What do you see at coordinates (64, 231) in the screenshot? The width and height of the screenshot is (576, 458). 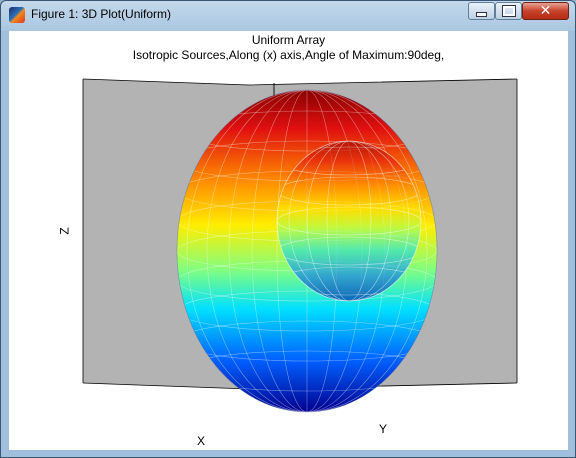 I see `z-axis-label: Z` at bounding box center [64, 231].